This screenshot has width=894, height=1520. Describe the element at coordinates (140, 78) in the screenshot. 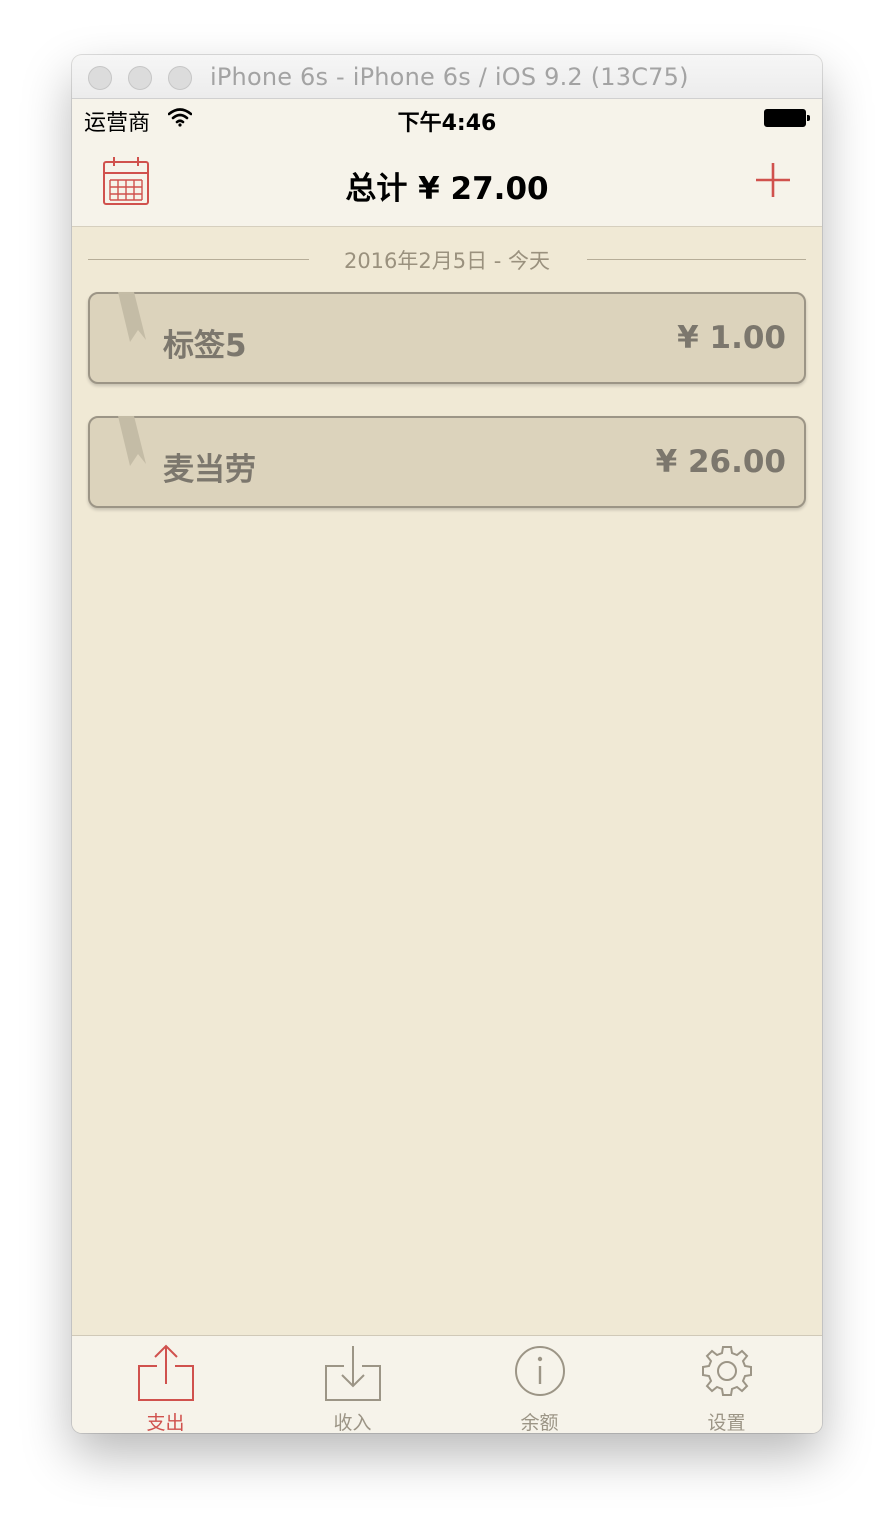

I see `minimize-window-button` at that location.